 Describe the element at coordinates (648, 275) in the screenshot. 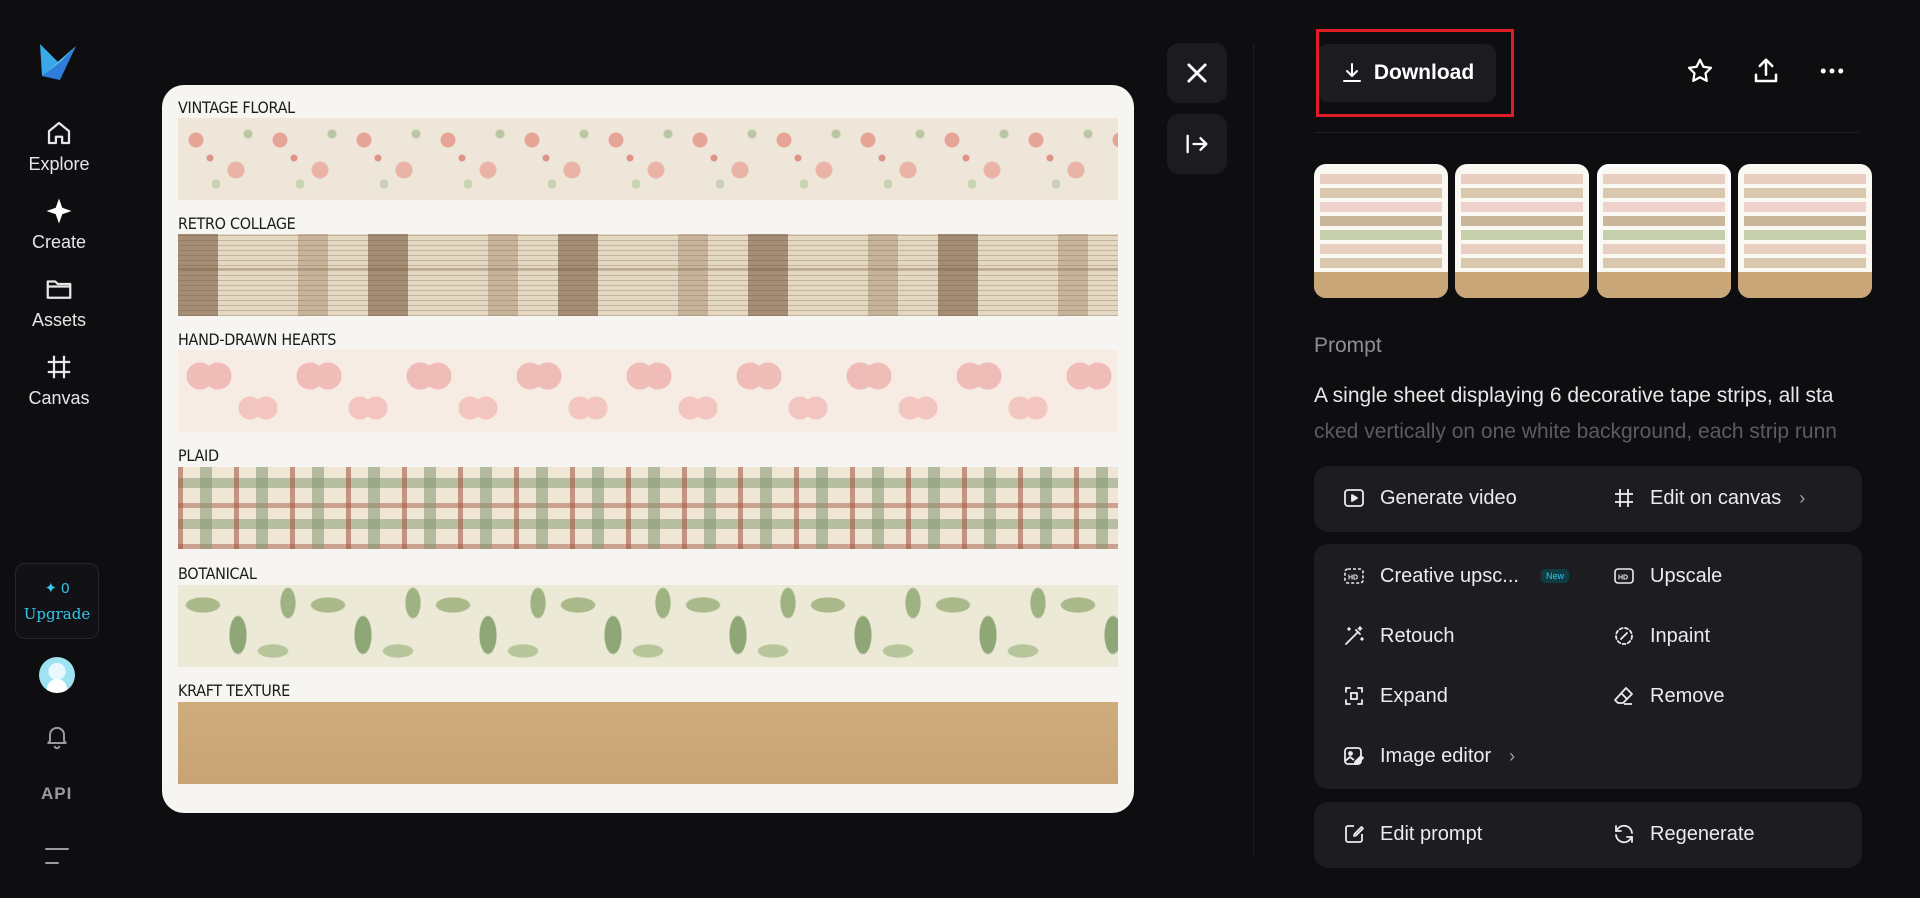

I see `strip-retro-collage` at that location.